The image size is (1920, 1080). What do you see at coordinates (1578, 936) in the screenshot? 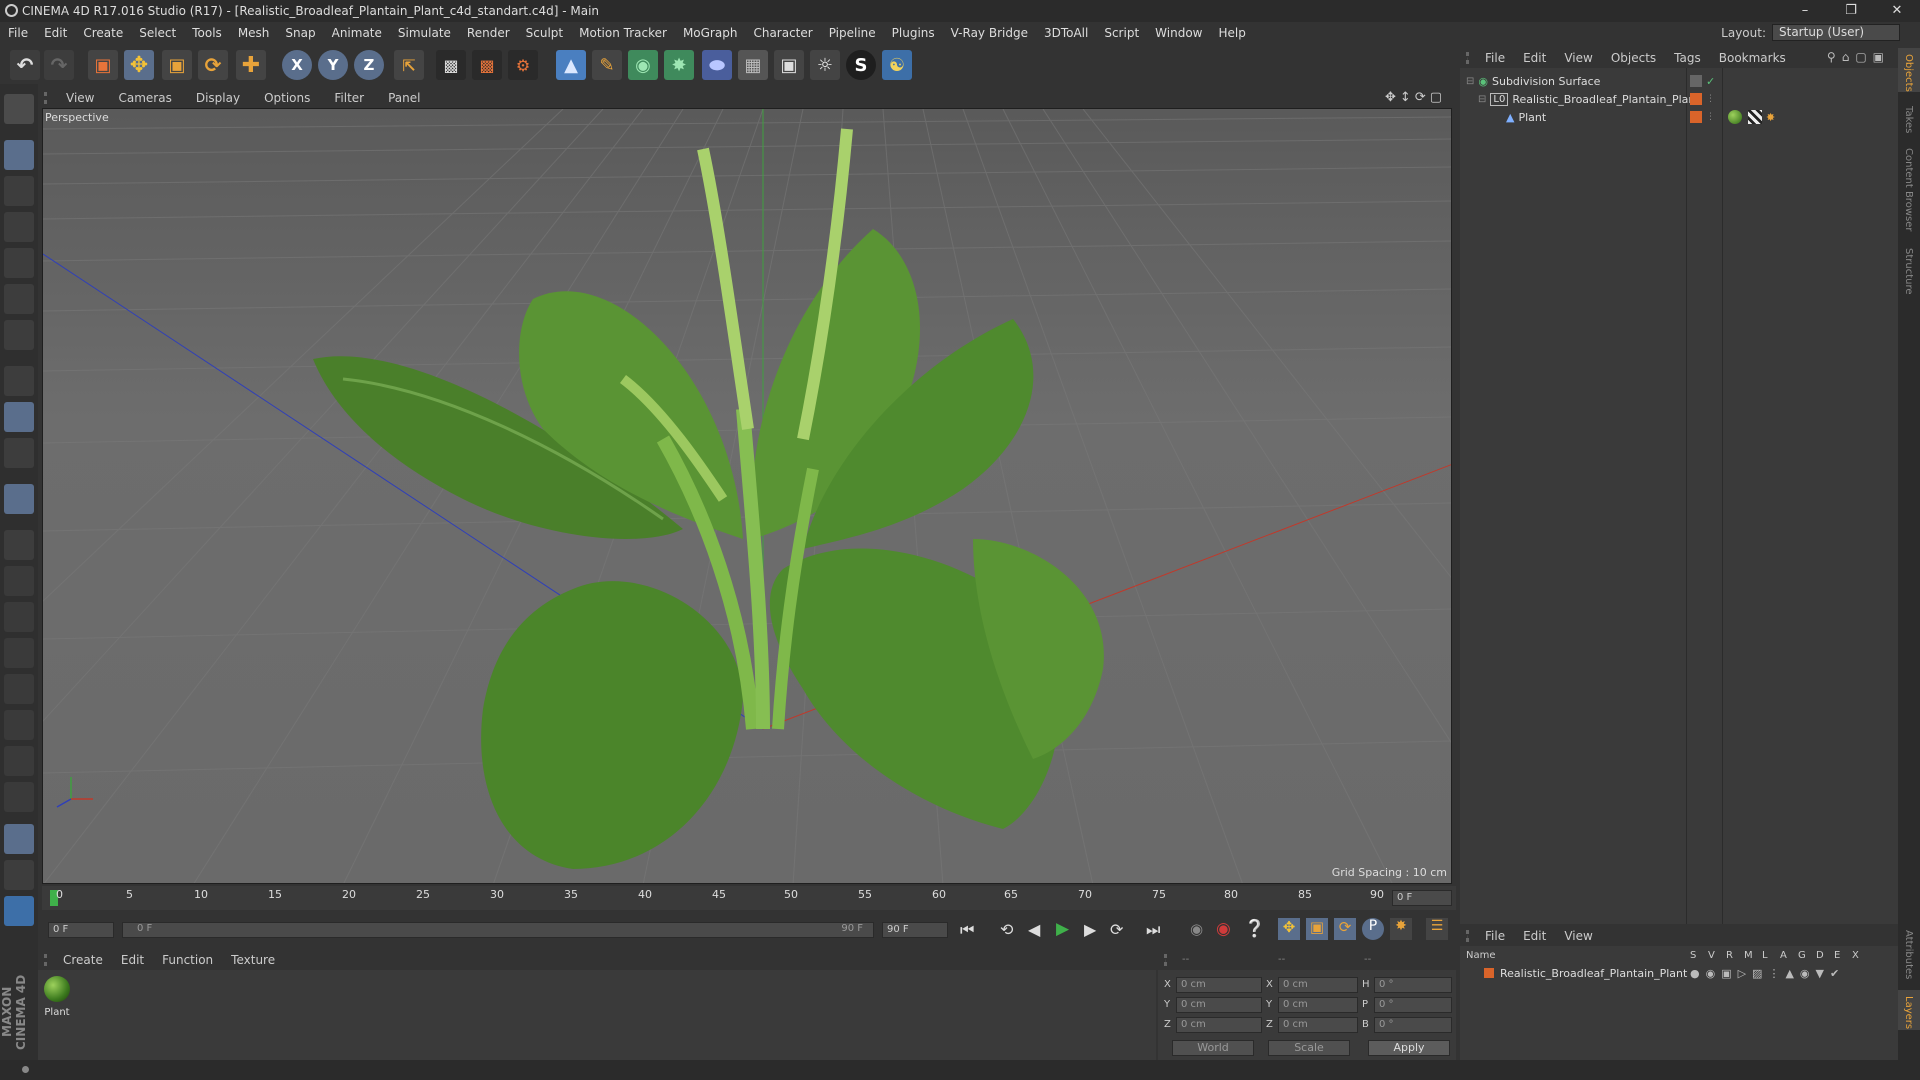
I see `layers-menu-view: View` at bounding box center [1578, 936].